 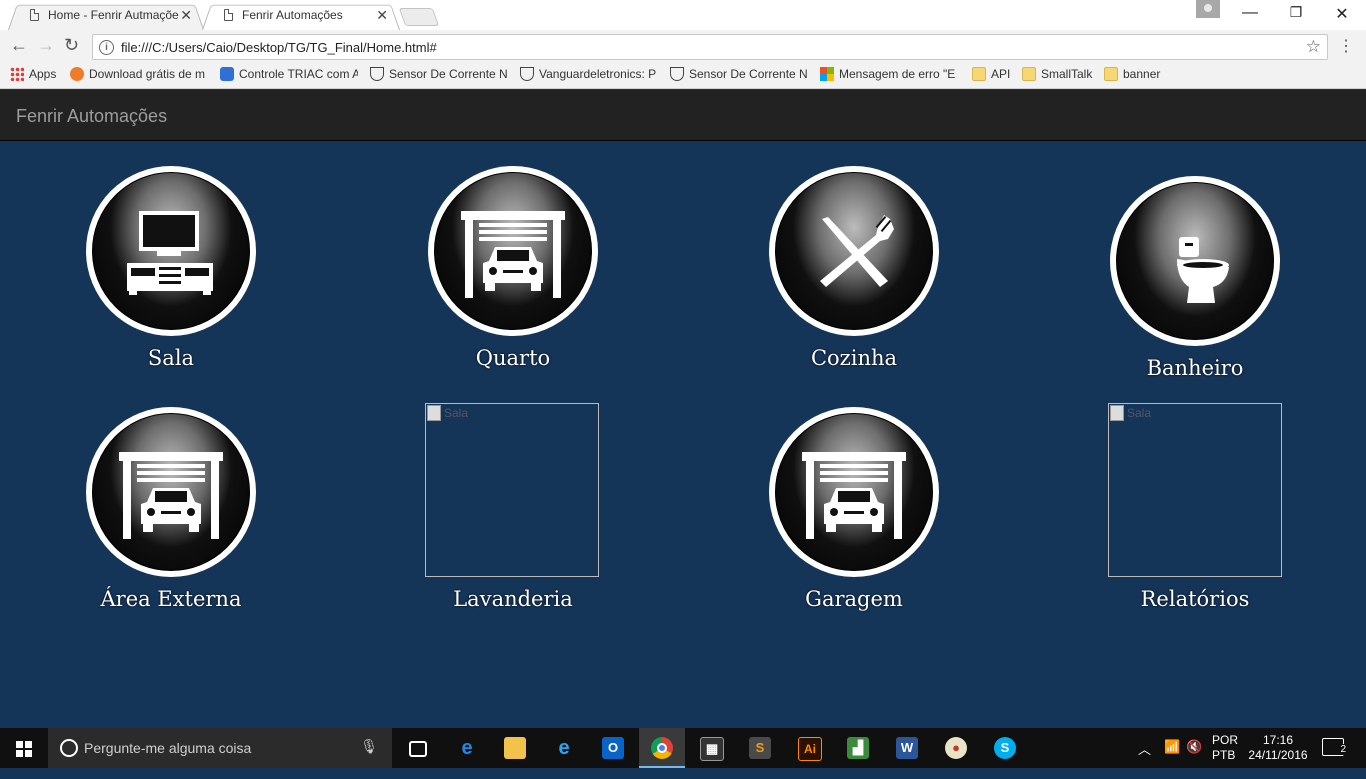 I want to click on tray-chevron-icon: ︿, so click(x=1144, y=759).